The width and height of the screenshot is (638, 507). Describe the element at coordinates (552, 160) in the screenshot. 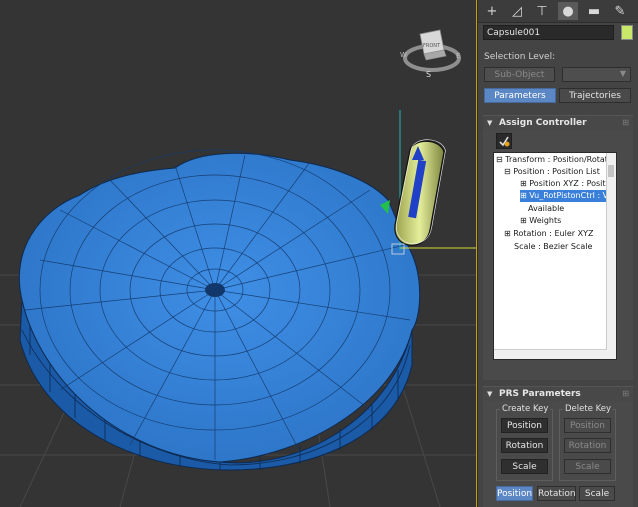

I see `tree-item-transform: ⊟ Transform : Position/Rotat` at that location.